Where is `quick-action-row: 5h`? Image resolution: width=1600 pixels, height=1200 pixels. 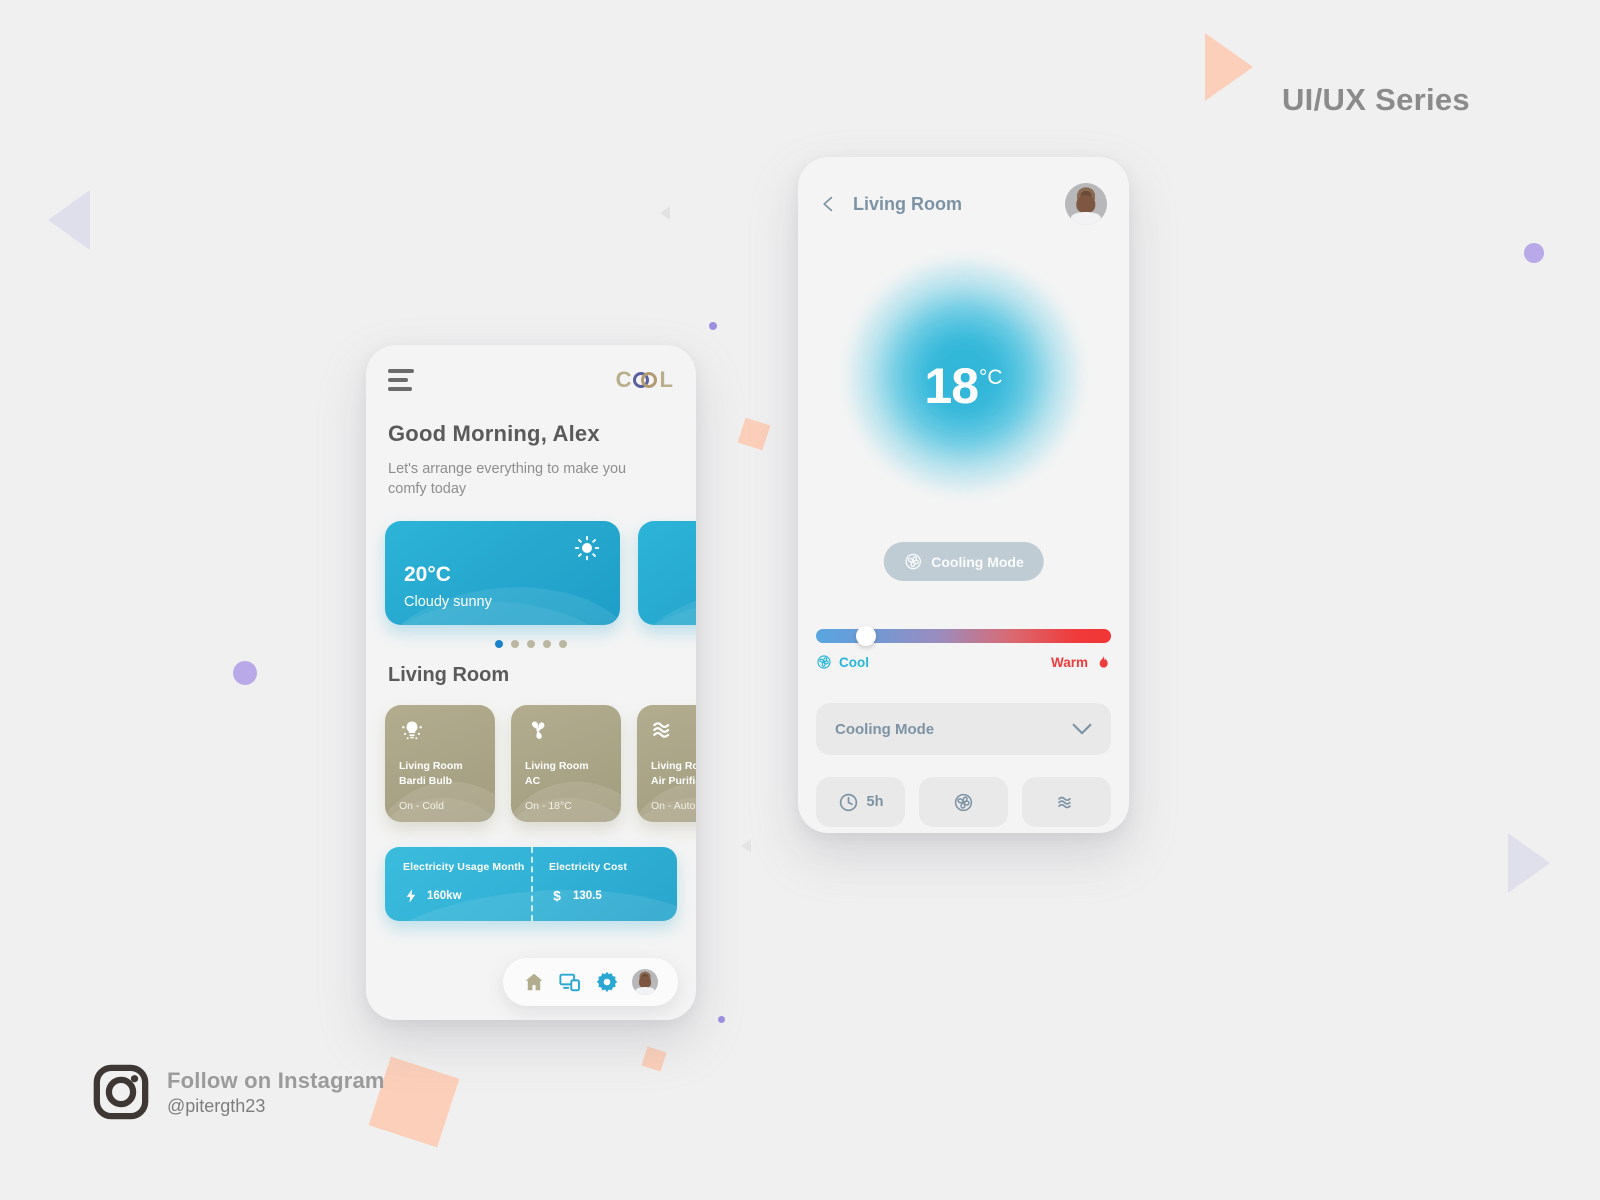
quick-action-row: 5h is located at coordinates (963, 802).